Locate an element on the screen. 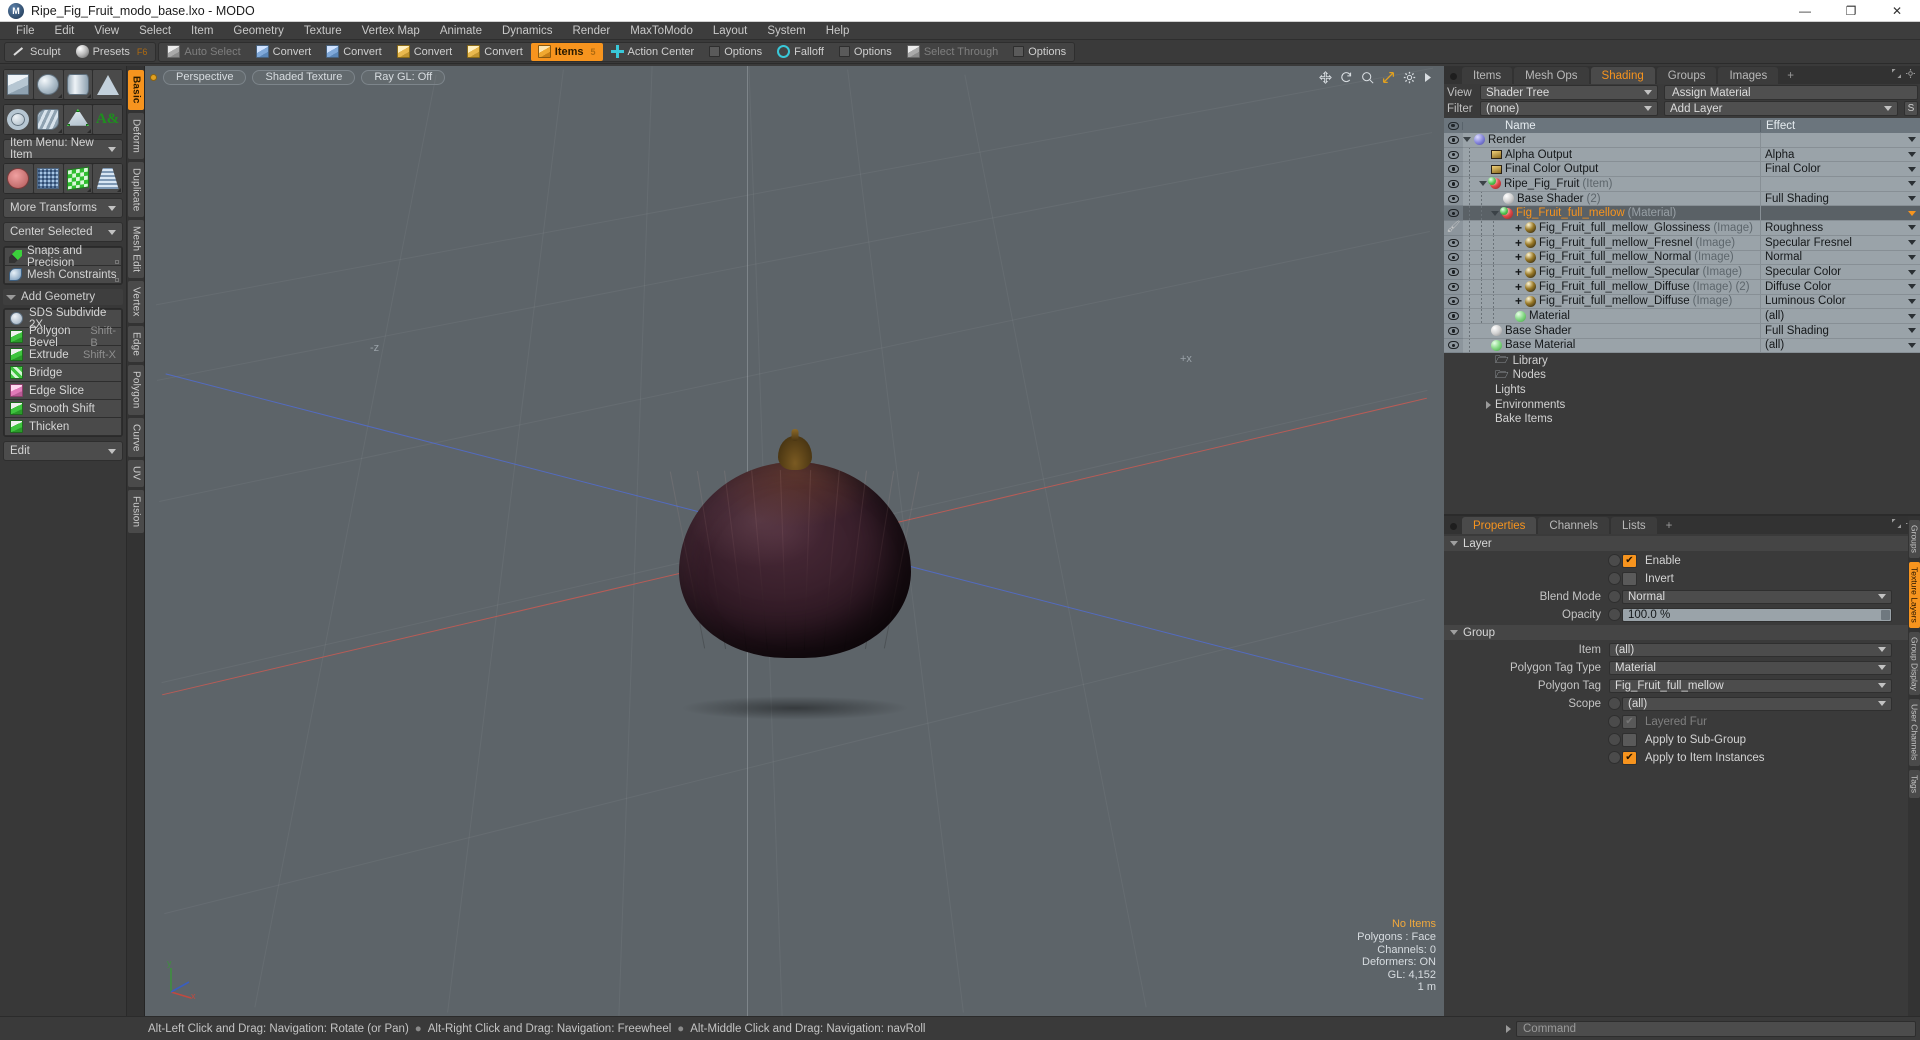  cylinder-primitive-button is located at coordinates (78, 84).